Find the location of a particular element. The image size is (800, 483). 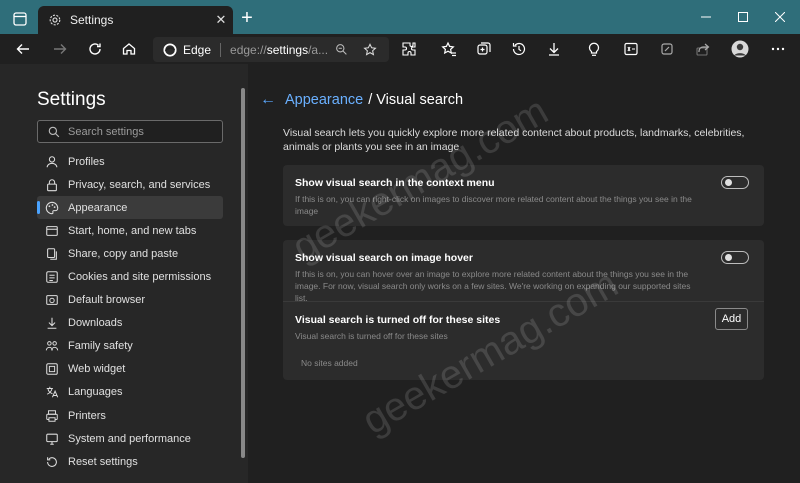

search-settings-input: Search settings is located at coordinates (130, 131).